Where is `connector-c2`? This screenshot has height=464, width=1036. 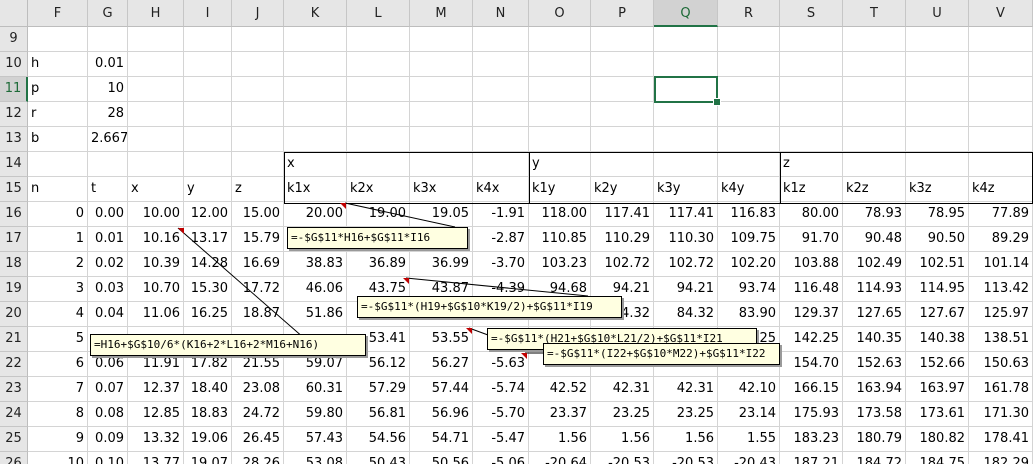
connector-c2 is located at coordinates (497, 287).